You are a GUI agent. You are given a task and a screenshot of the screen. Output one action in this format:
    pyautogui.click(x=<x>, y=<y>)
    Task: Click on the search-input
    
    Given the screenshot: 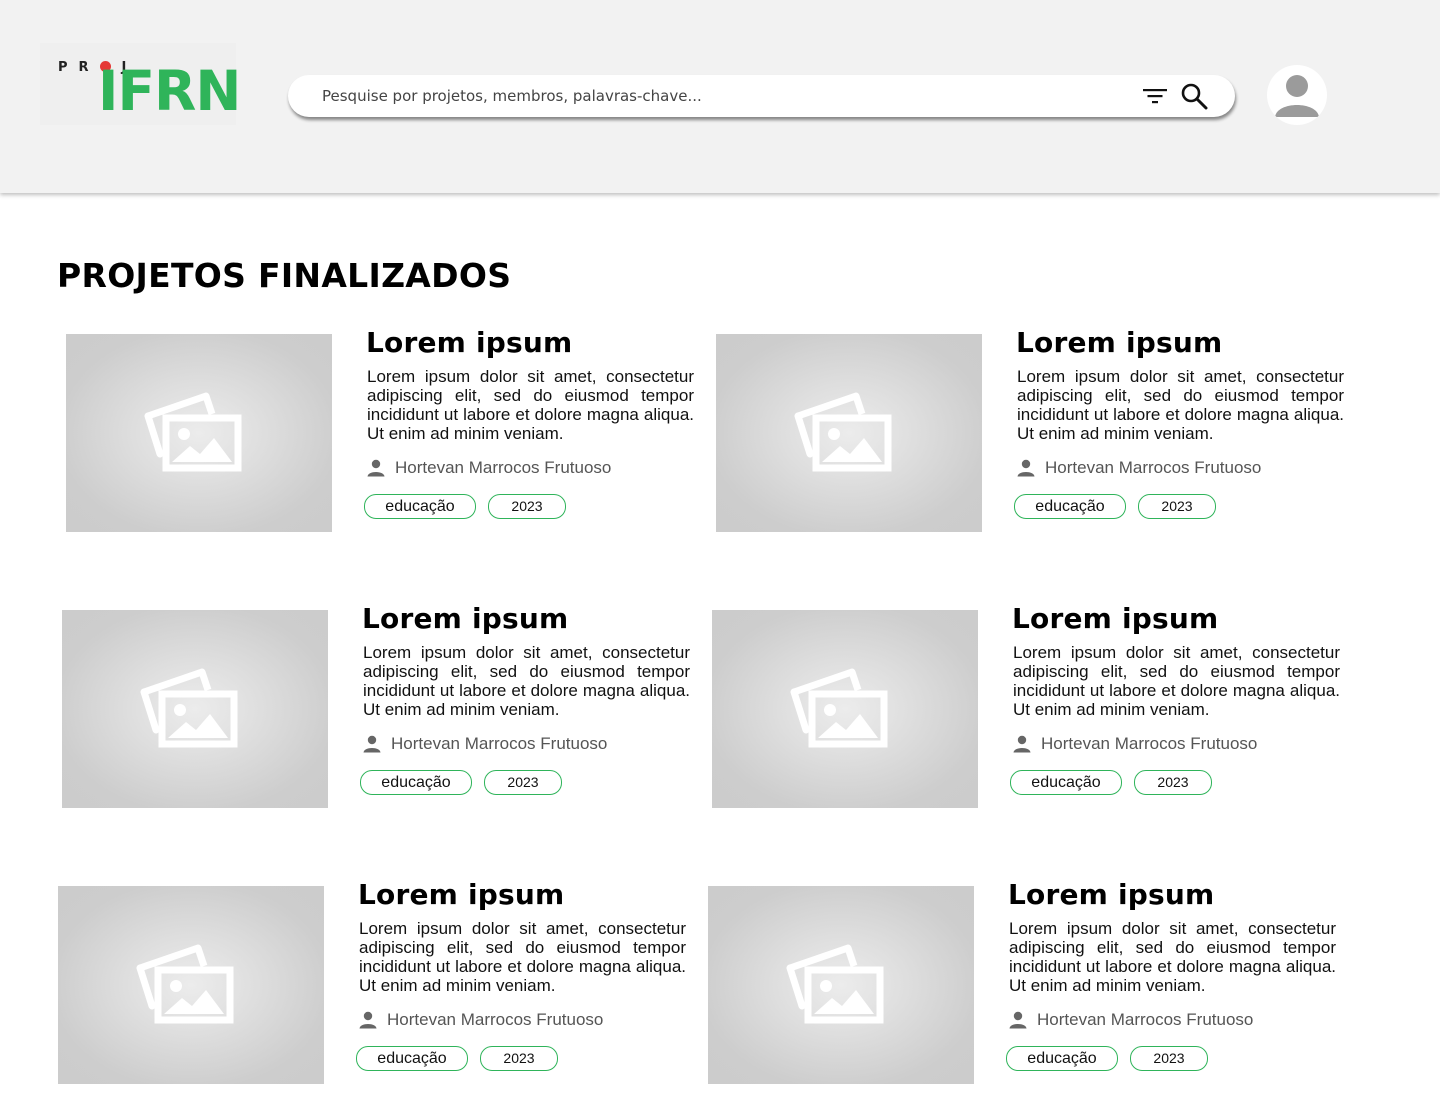 What is the action you would take?
    pyautogui.click(x=722, y=96)
    